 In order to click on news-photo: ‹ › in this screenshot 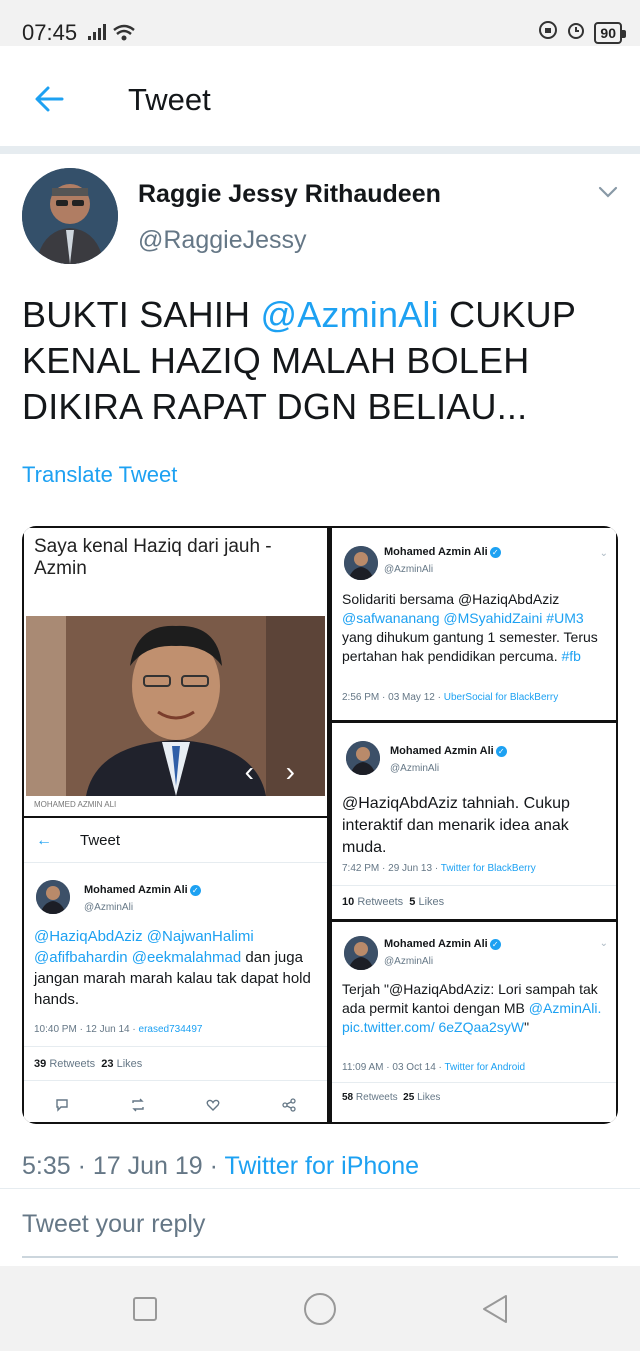, I will do `click(175, 706)`.